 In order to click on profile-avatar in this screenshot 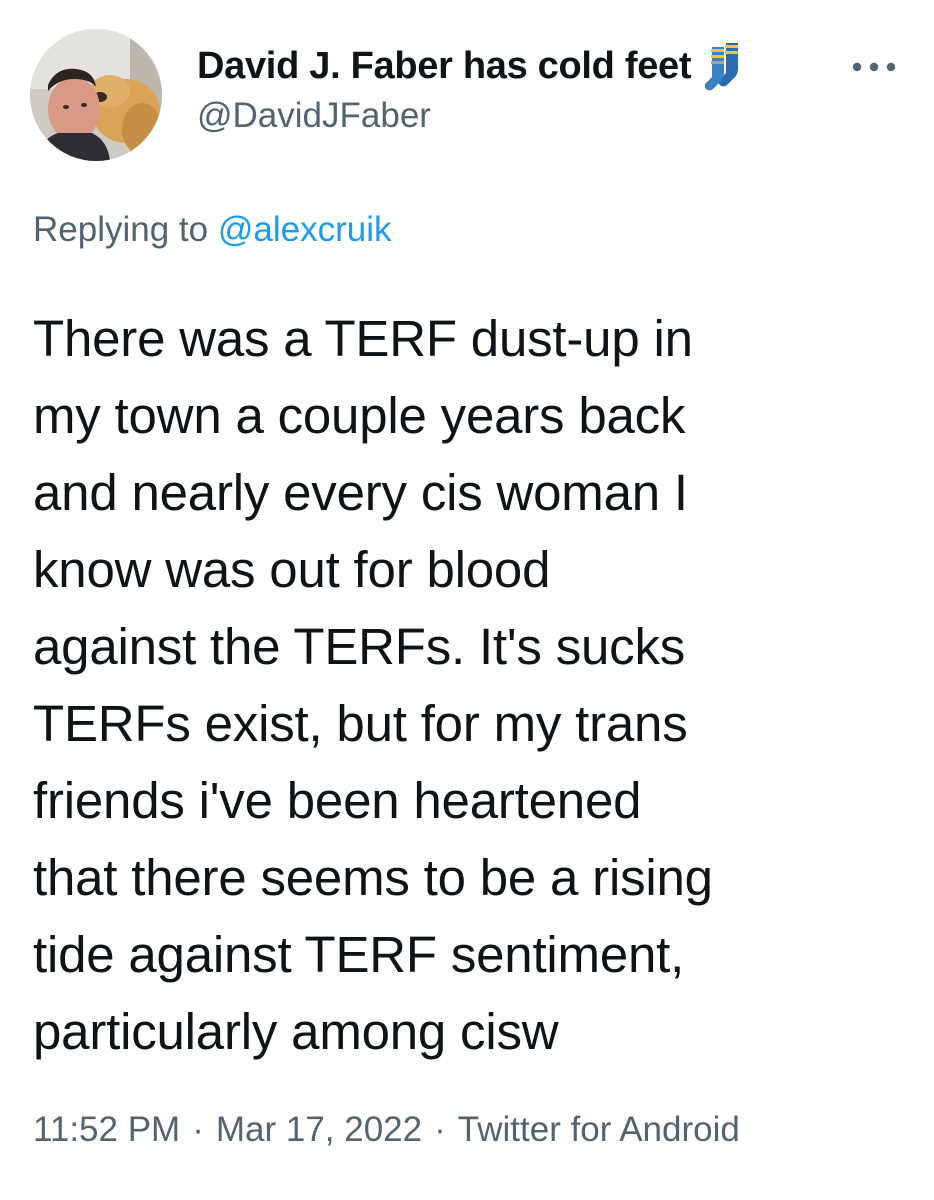, I will do `click(96, 95)`.